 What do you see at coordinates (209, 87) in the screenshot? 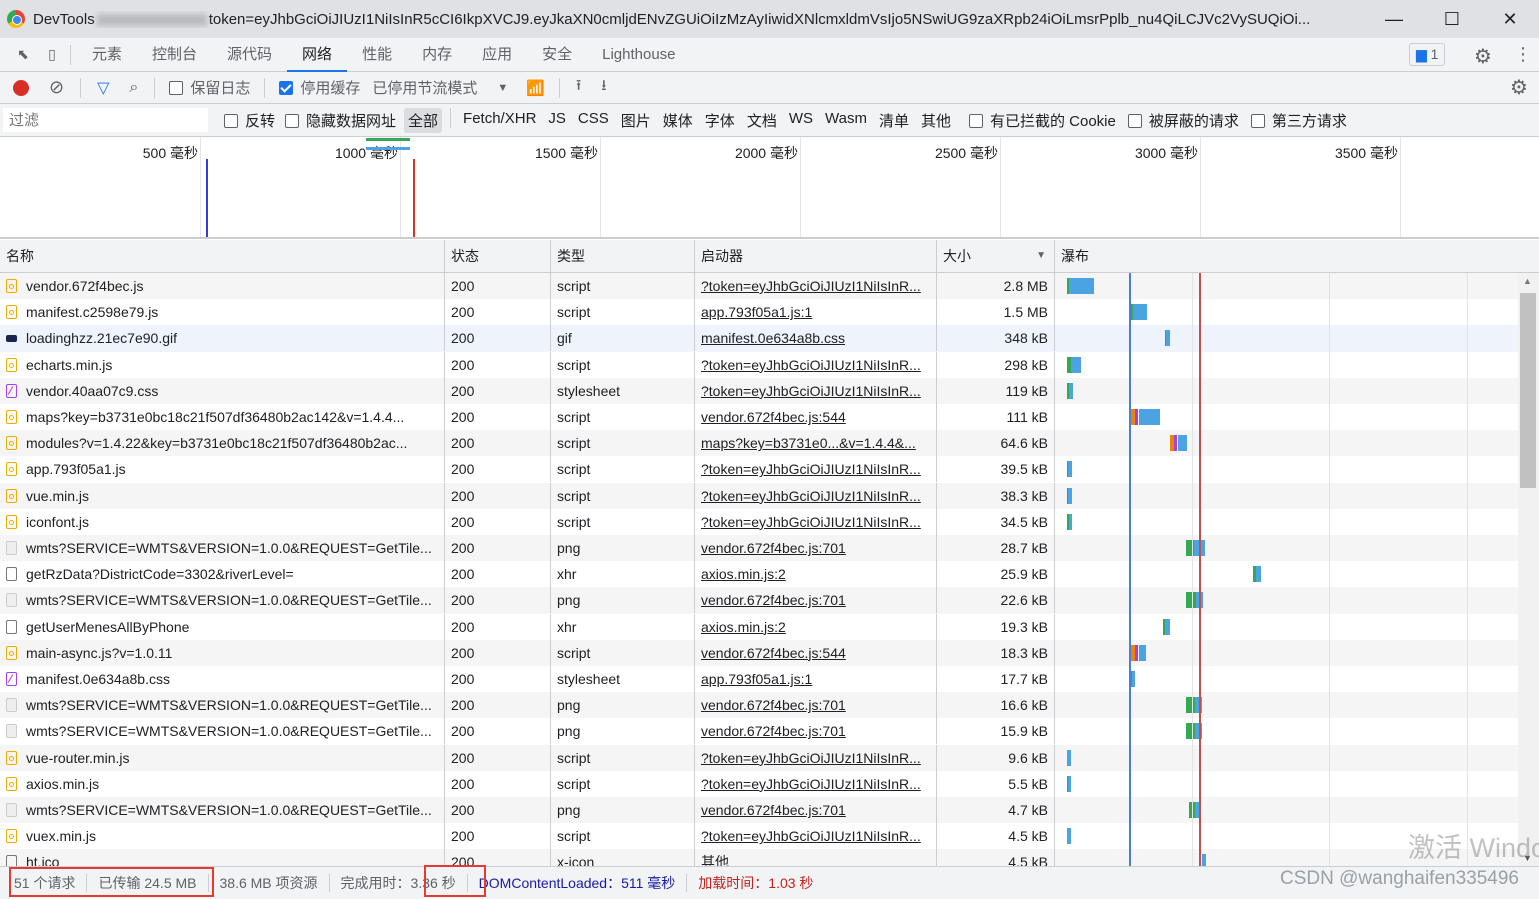
I see `preserve-log-checkbox: 保留日志` at bounding box center [209, 87].